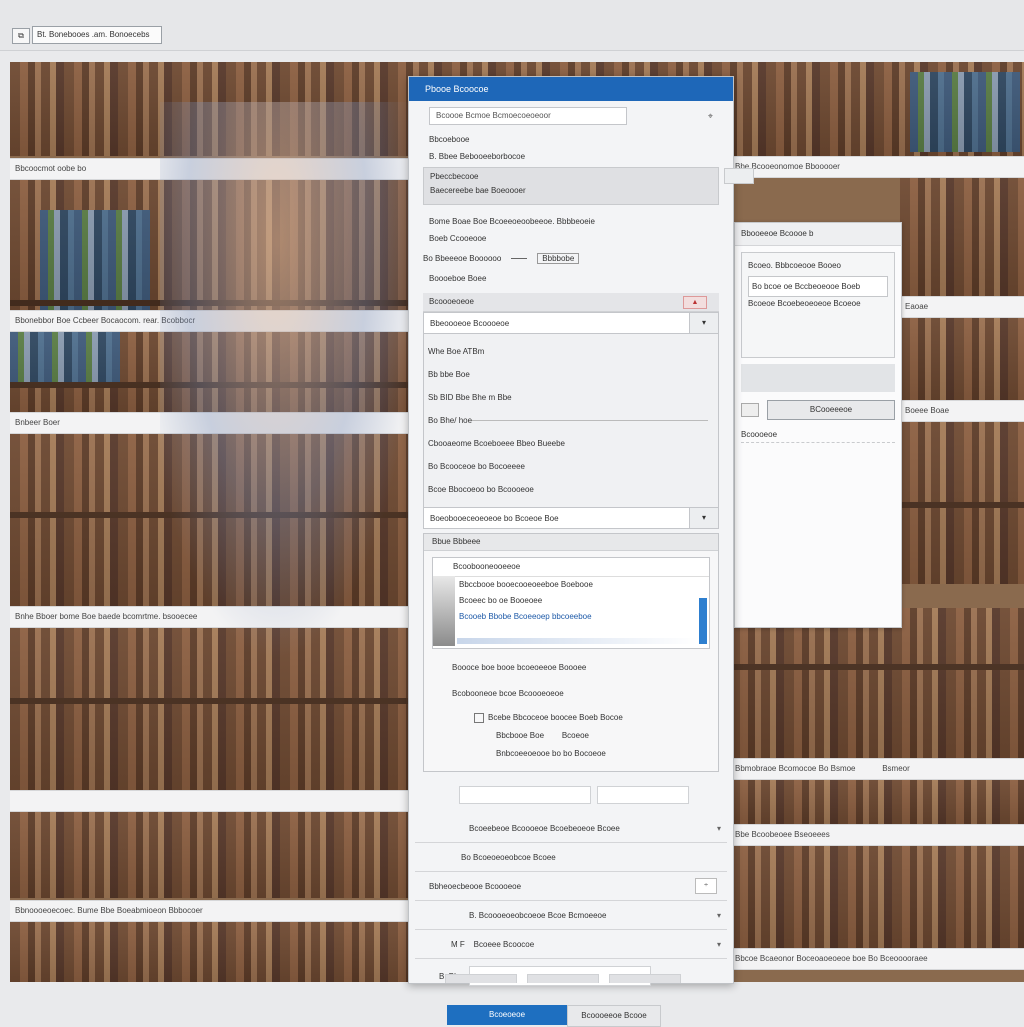 The width and height of the screenshot is (1024, 1027). Describe the element at coordinates (818, 286) in the screenshot. I see `side-dialog-field: Bo bcoe oe Bccbeoeooe Boeb` at that location.